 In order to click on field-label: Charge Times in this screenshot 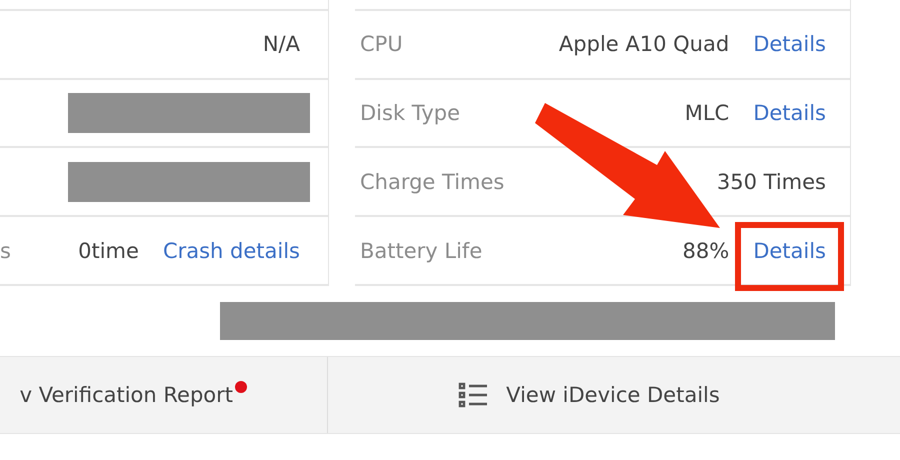, I will do `click(432, 182)`.